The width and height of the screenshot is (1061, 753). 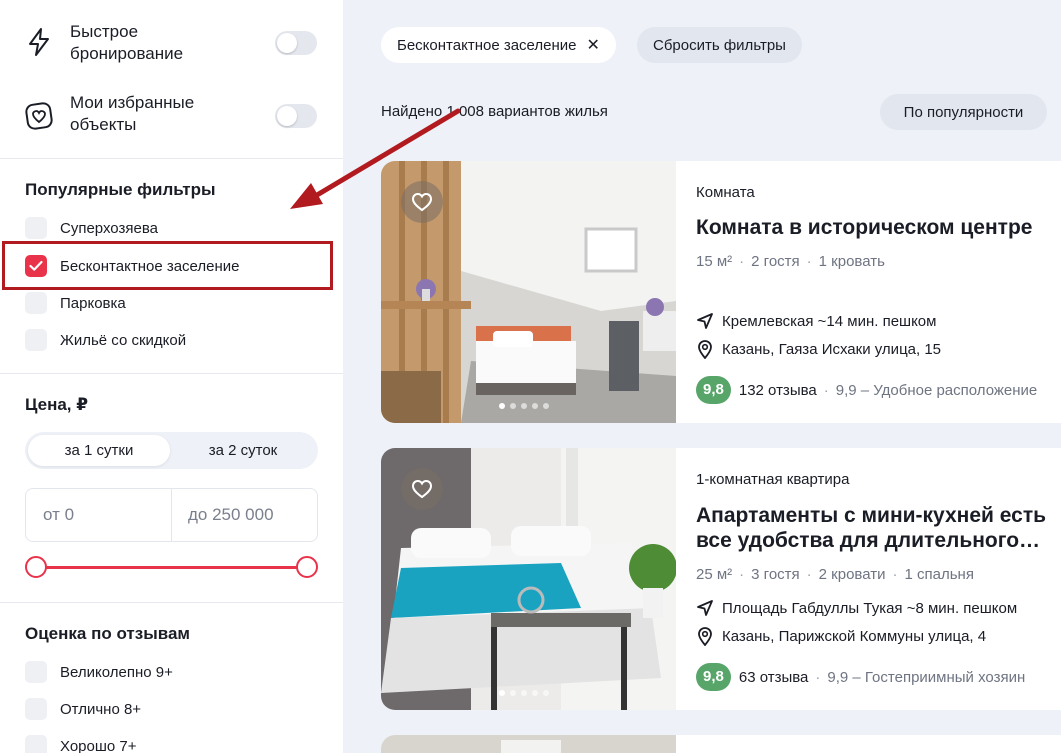 What do you see at coordinates (98, 745) in the screenshot?
I see `checkbox-label: Хорошо 7+` at bounding box center [98, 745].